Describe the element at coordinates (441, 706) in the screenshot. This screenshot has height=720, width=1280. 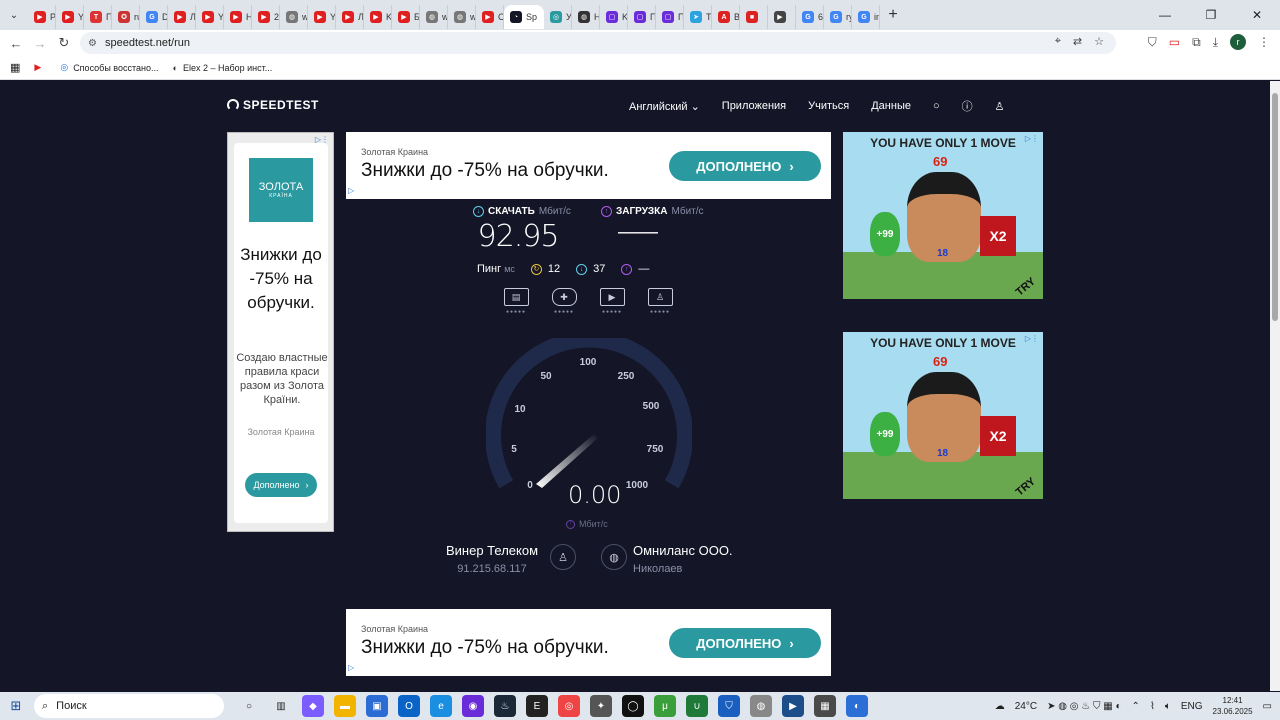
I see `edge-icon: e` at that location.